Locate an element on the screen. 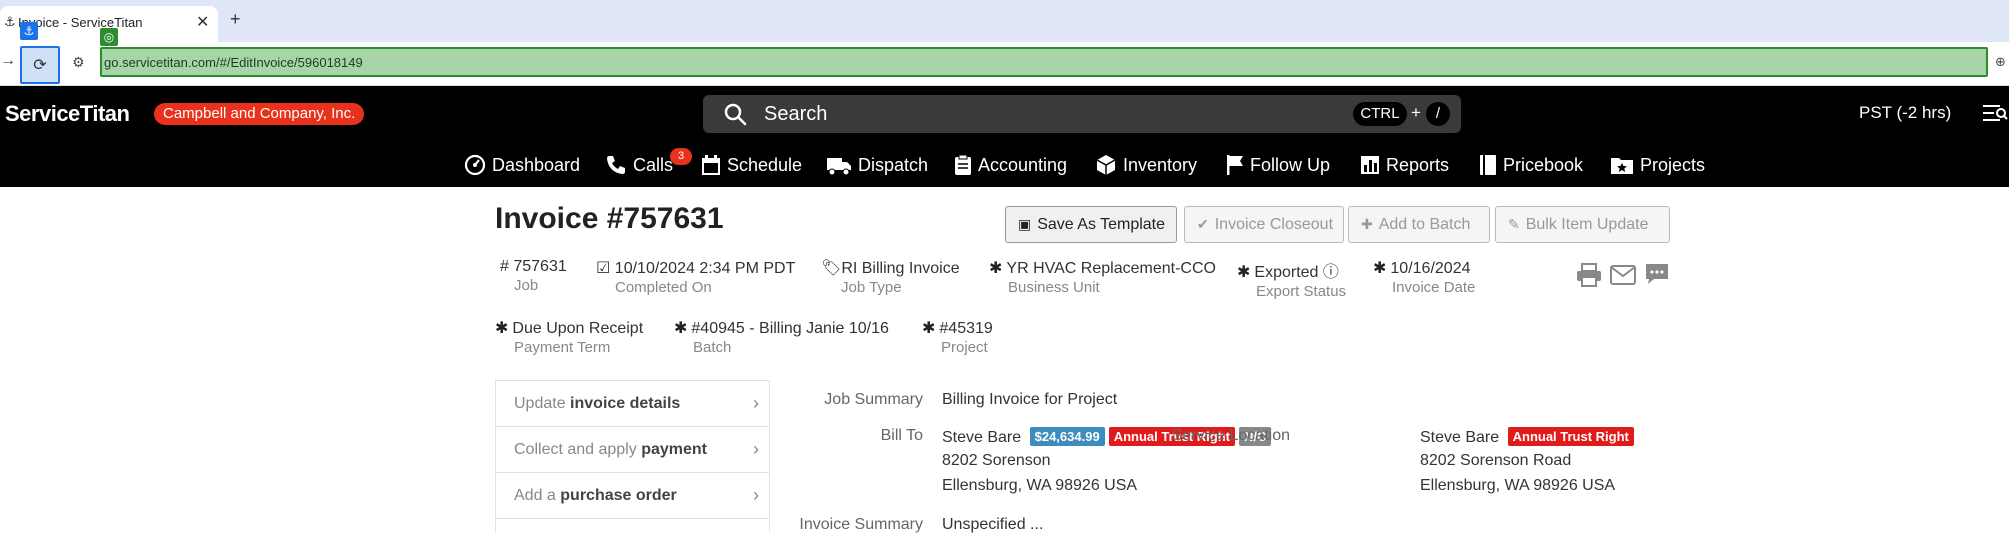  global-search: Search CTRL + / is located at coordinates (1082, 114).